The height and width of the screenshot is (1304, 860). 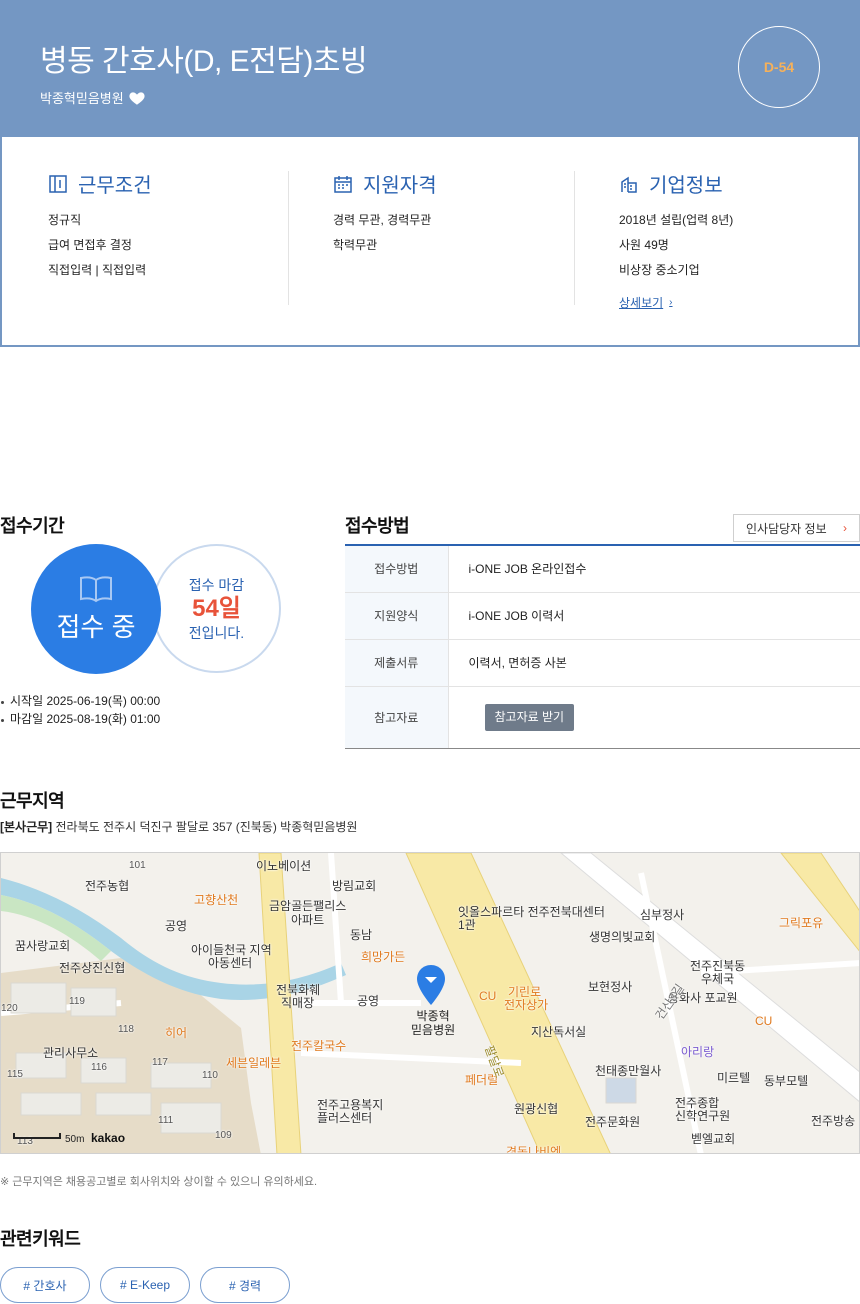 What do you see at coordinates (733, 1077) in the screenshot?
I see `map-place-label: 미르텔` at bounding box center [733, 1077].